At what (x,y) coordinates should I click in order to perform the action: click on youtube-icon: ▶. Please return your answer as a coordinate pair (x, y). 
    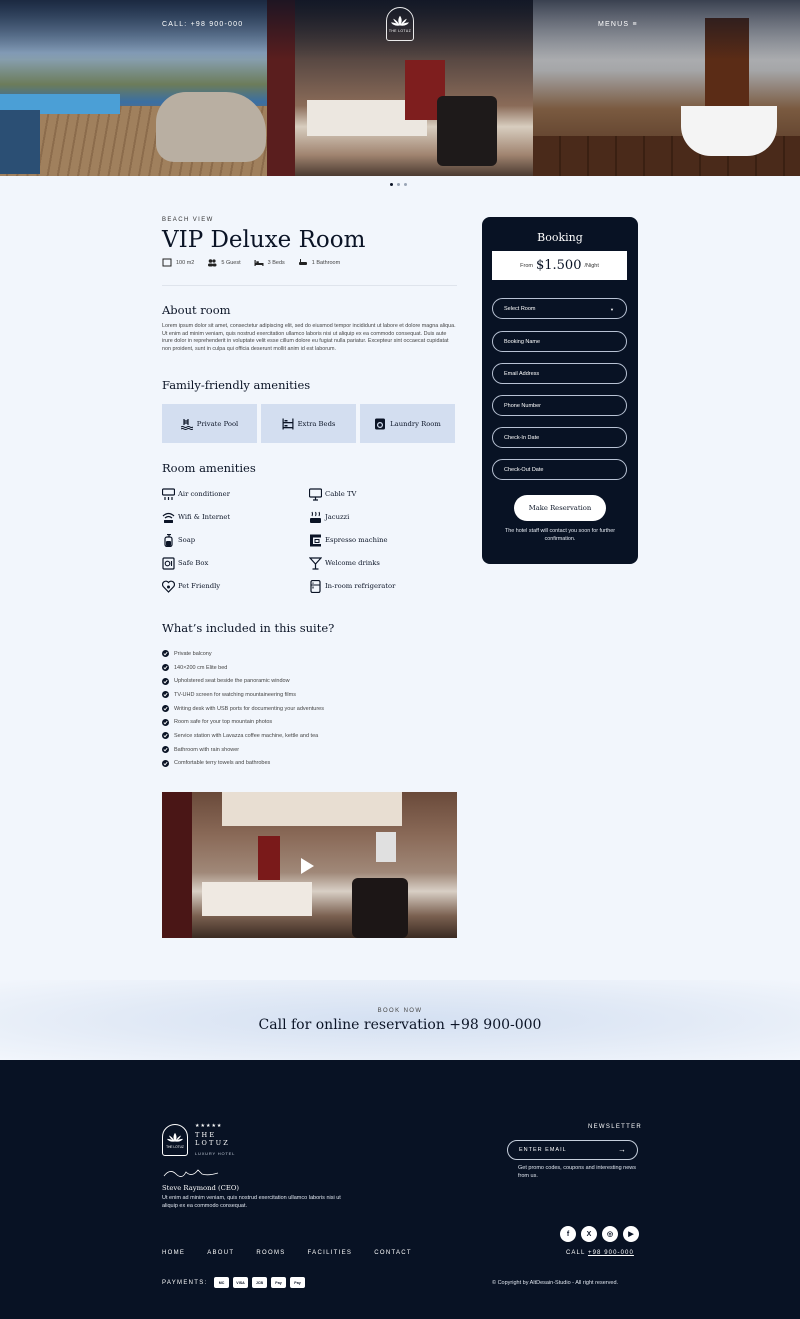
    Looking at the image, I should click on (631, 1234).